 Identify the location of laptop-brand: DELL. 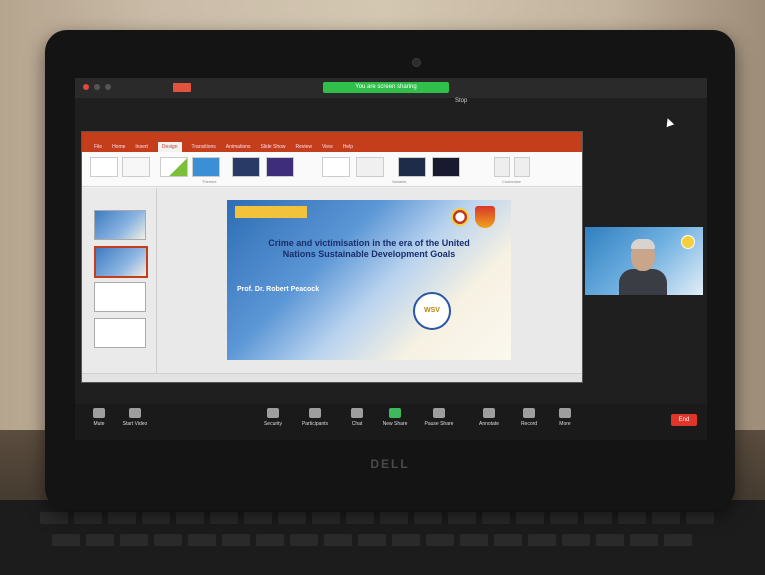
(390, 464).